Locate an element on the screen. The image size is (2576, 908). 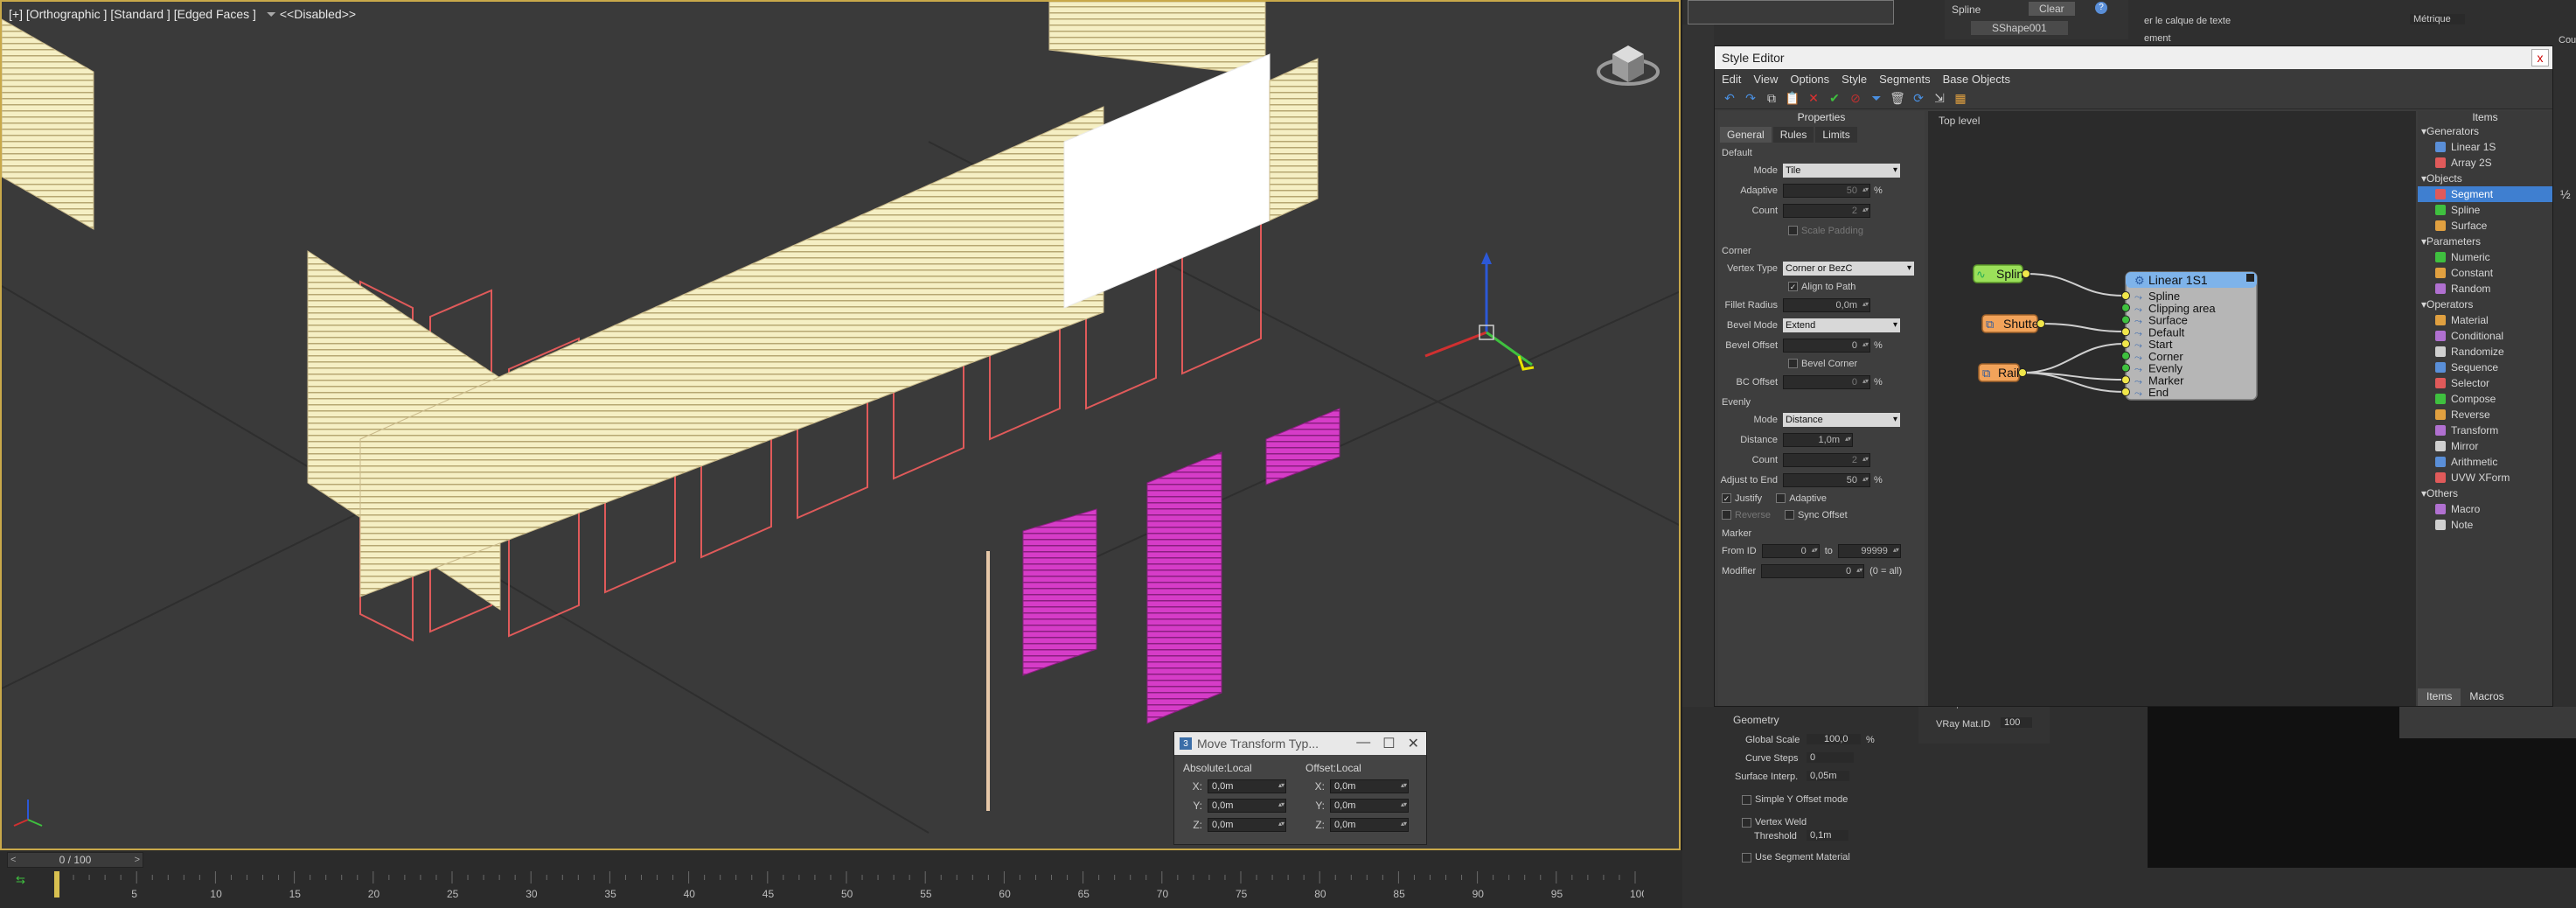
copy-icon: ⧉ is located at coordinates (1771, 99).